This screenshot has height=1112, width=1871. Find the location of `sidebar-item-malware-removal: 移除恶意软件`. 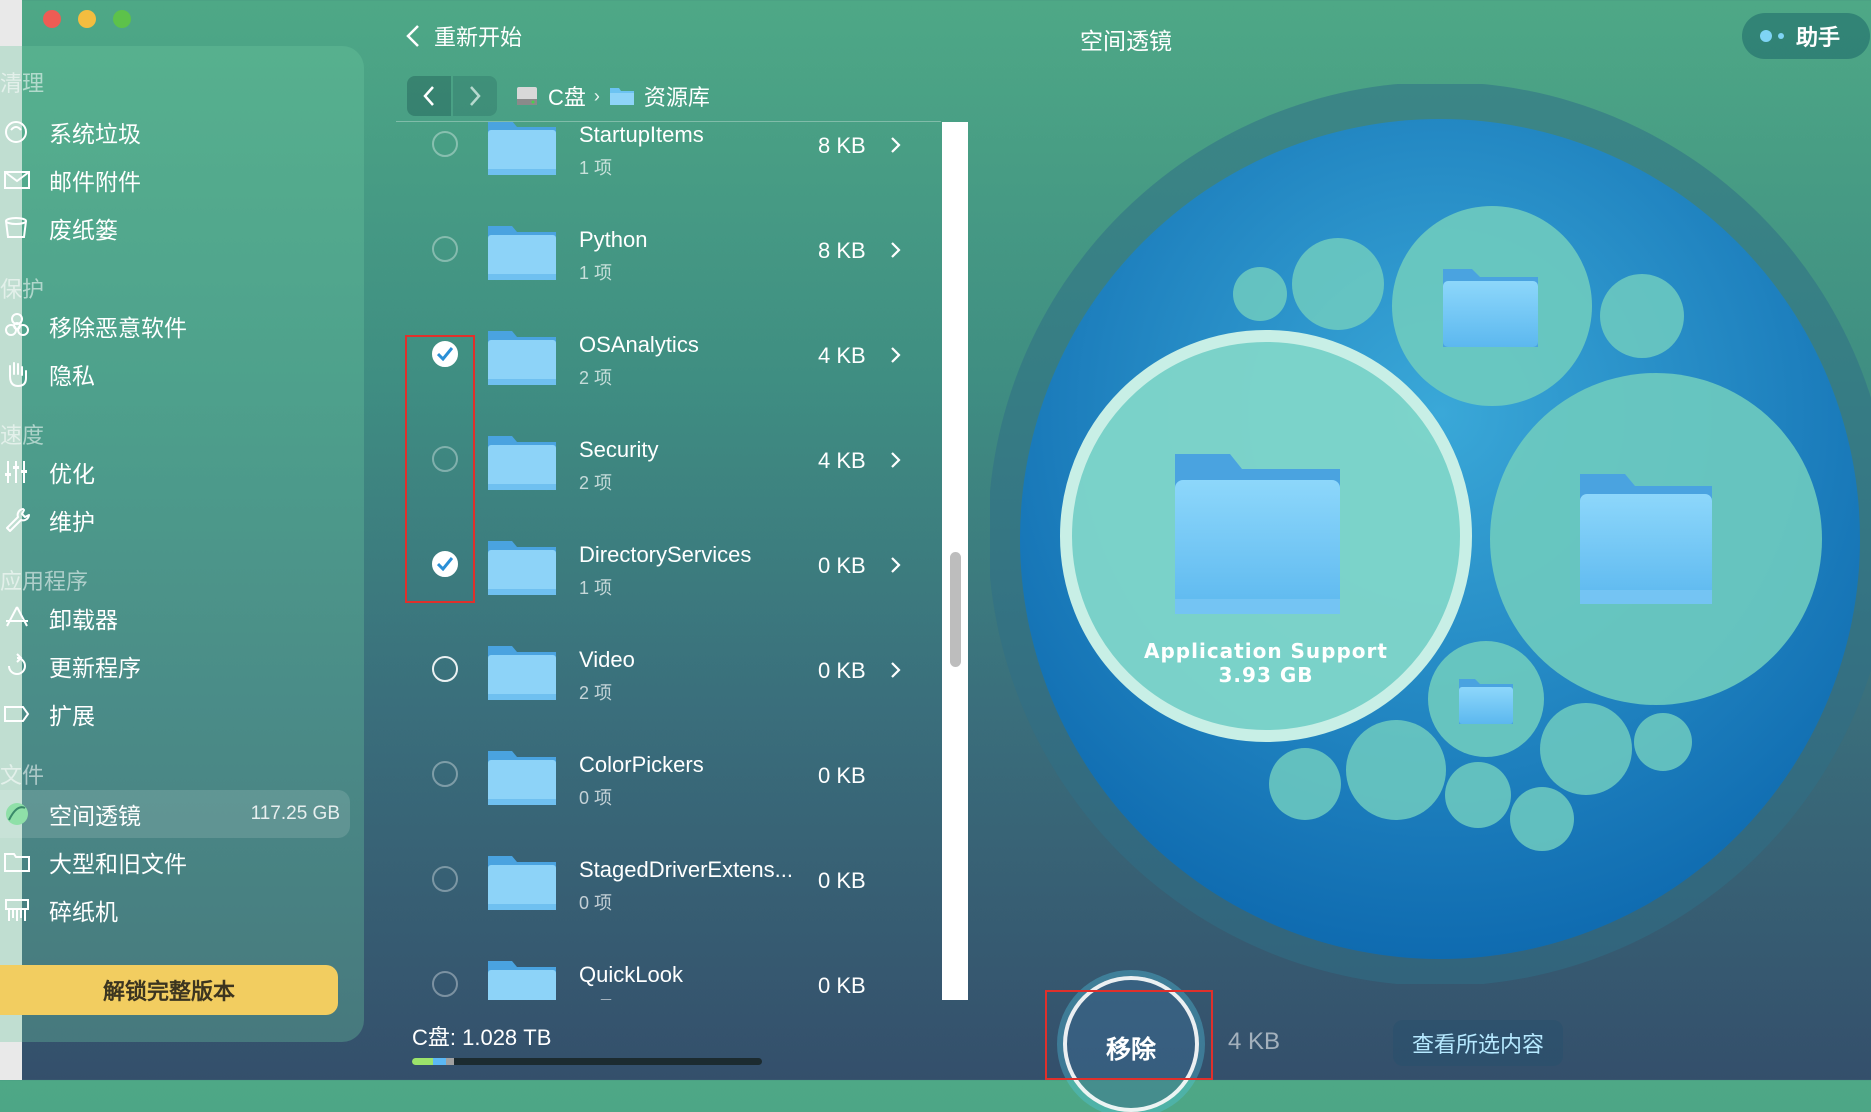

sidebar-item-malware-removal: 移除恶意软件 is located at coordinates (175, 326).